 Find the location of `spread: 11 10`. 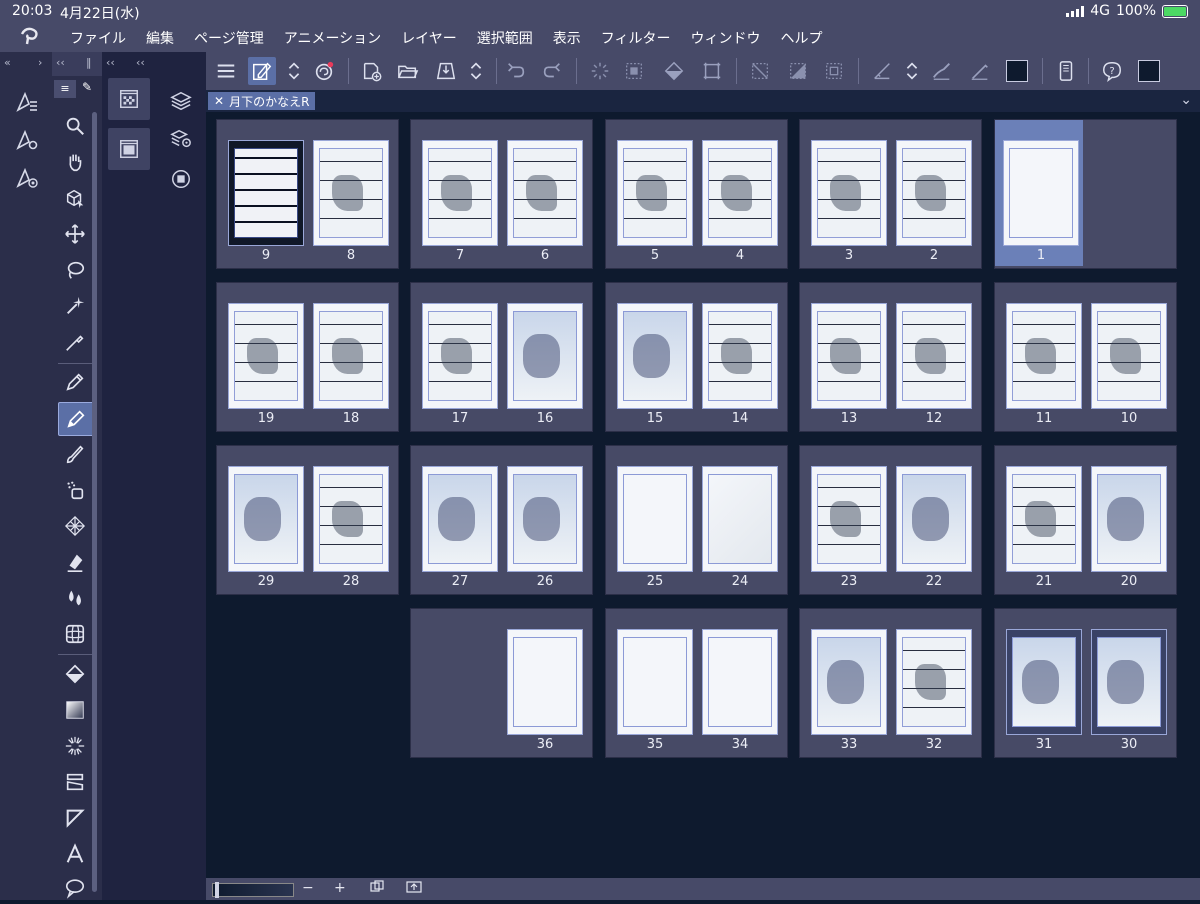

spread: 11 10 is located at coordinates (1085, 357).